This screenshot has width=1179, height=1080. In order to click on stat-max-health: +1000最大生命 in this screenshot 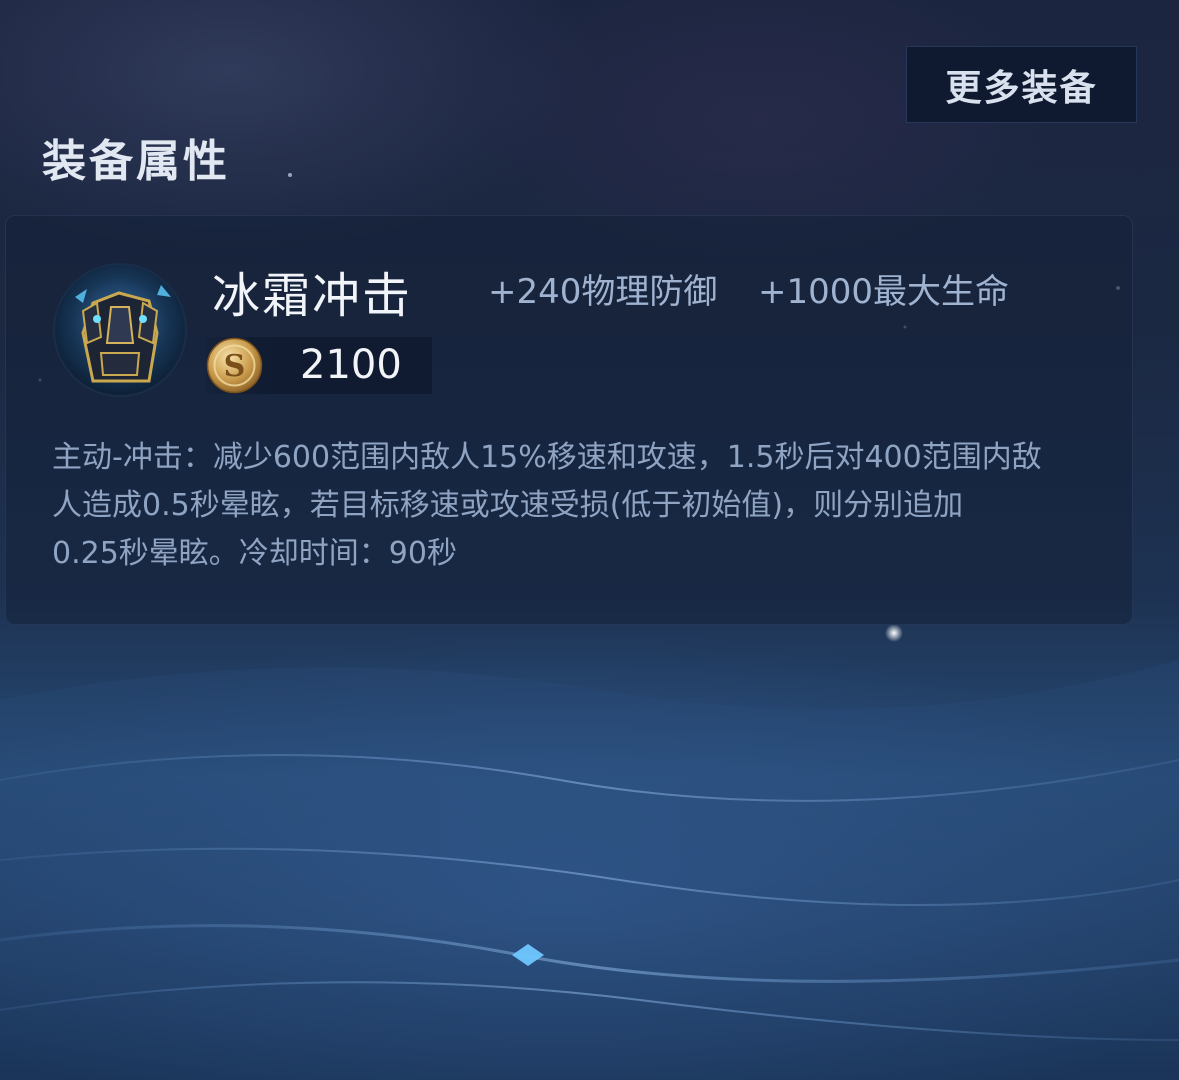, I will do `click(884, 292)`.